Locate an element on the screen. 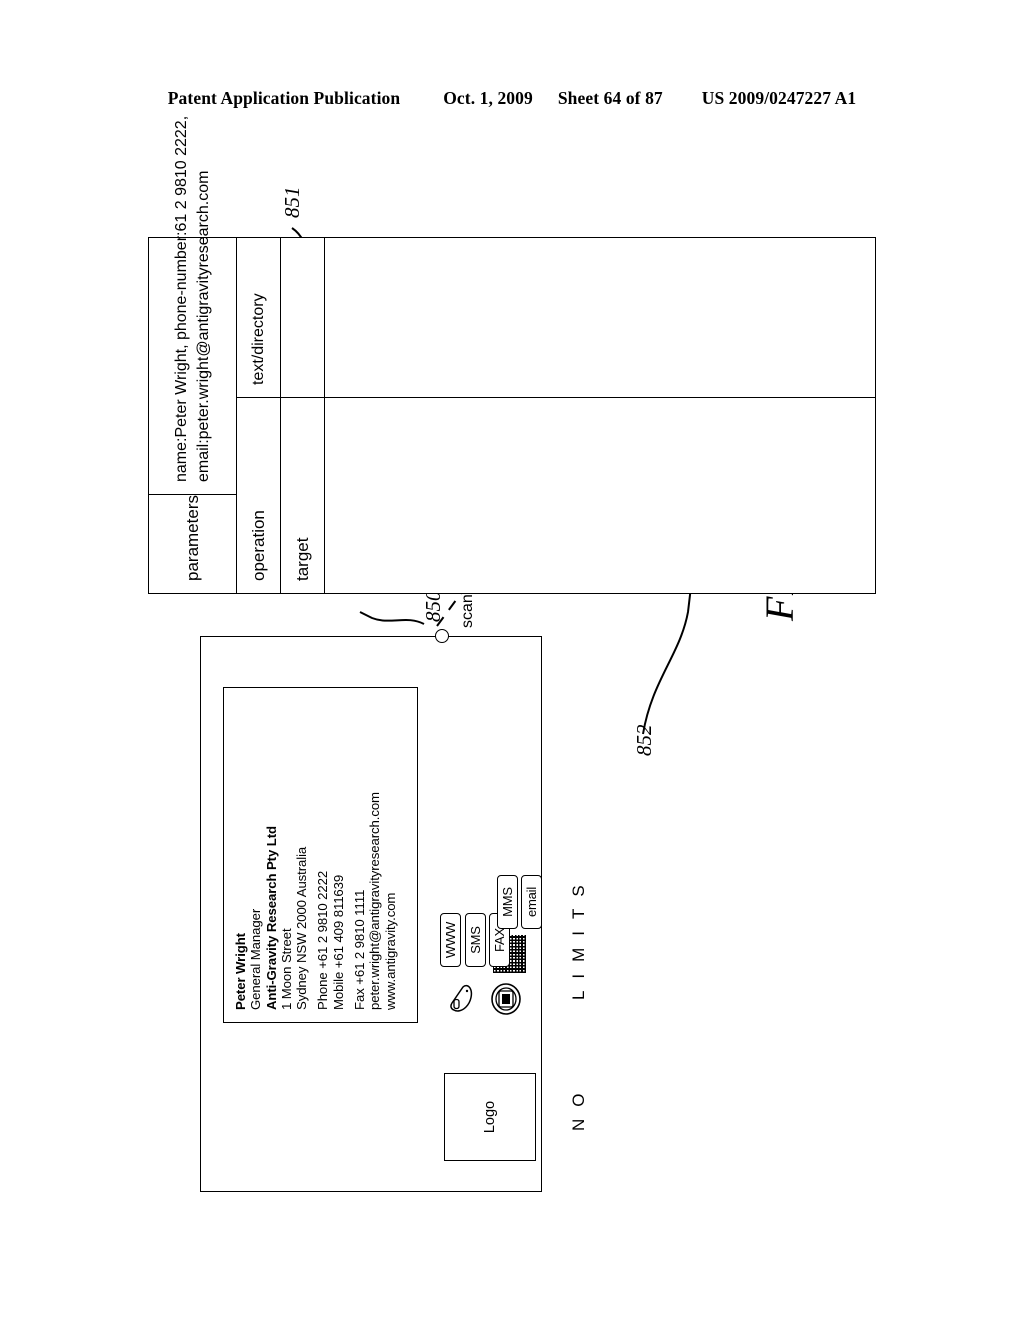 This screenshot has width=1024, height=1320. reference-number-851: 851 is located at coordinates (292, 202).